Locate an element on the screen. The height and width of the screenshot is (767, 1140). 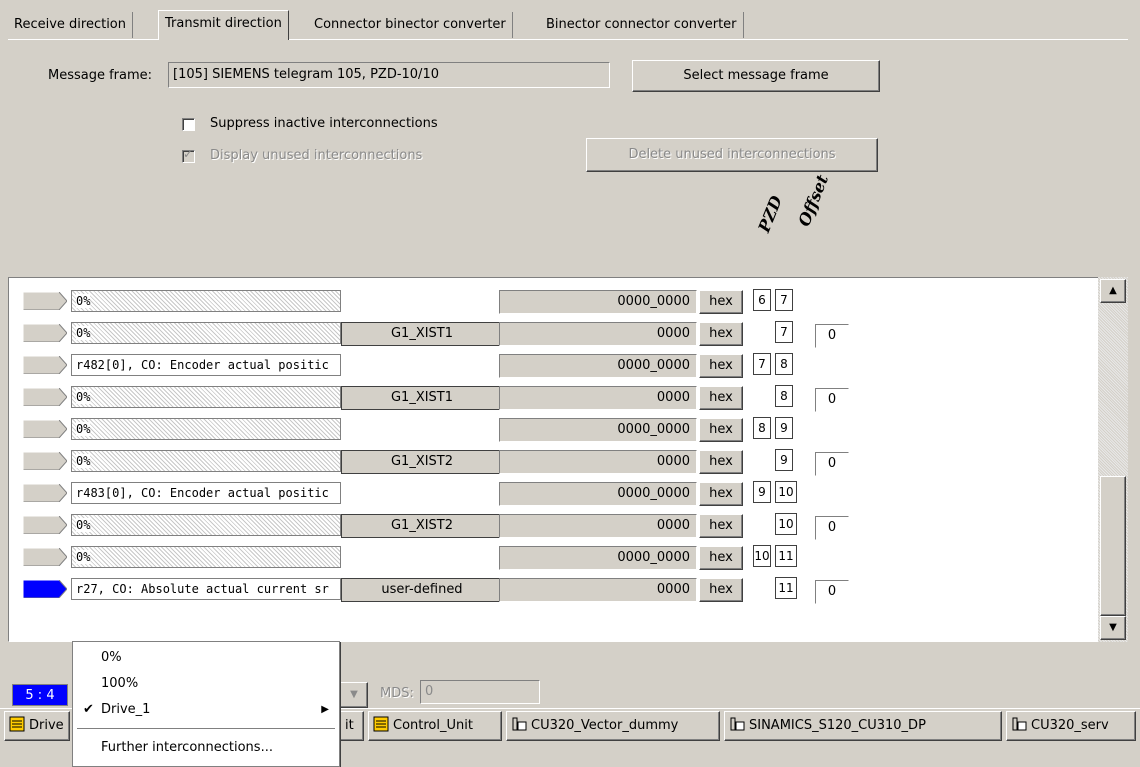
pzd-number: 11 is located at coordinates (786, 588).